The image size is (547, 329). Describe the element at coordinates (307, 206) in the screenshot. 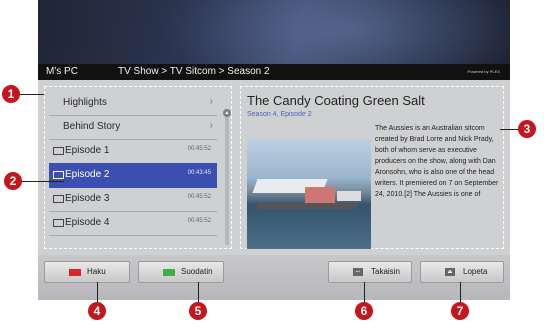

I see `thumbnail-pier` at that location.